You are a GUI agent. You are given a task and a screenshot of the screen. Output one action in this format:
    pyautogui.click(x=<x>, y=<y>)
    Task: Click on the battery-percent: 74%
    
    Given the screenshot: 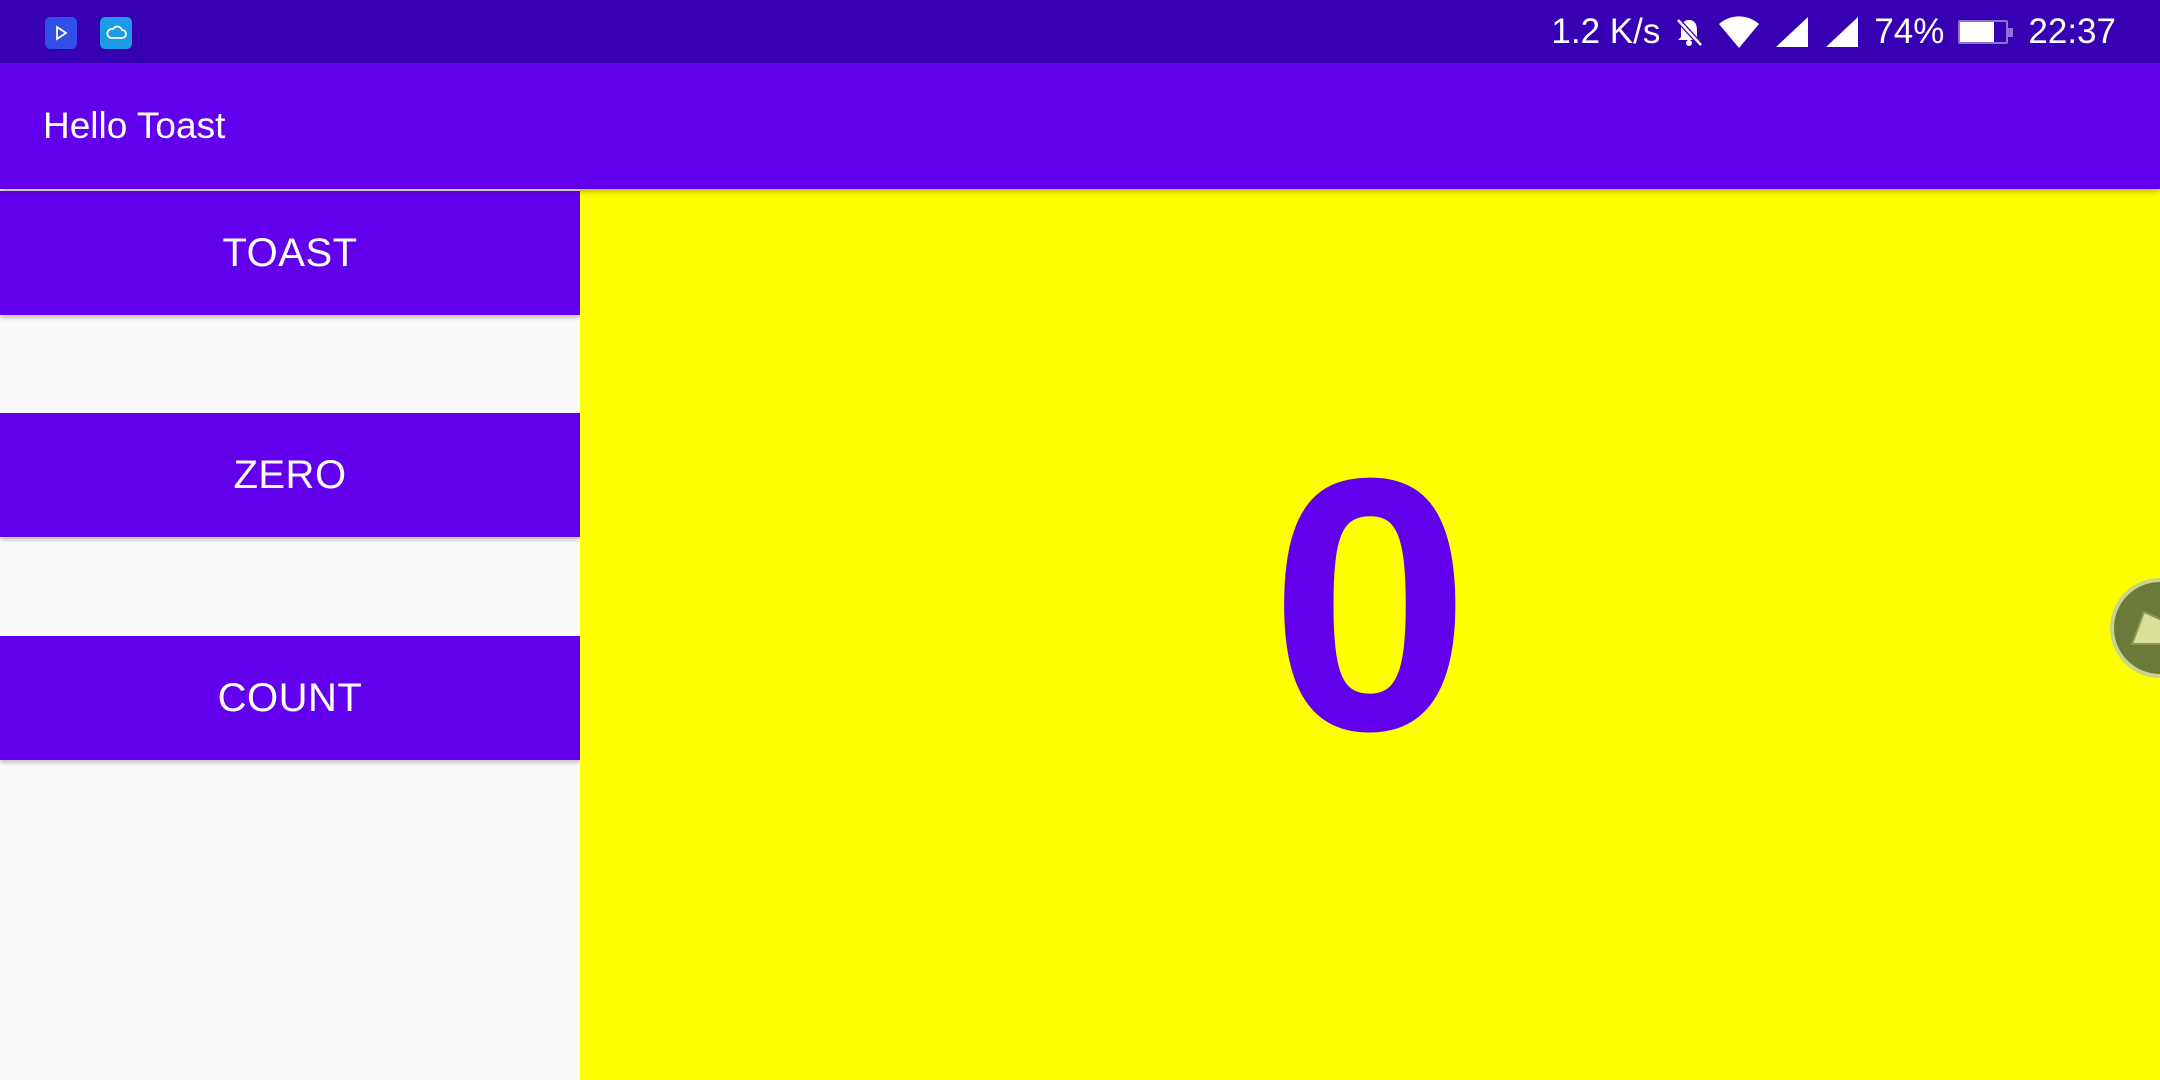 What is the action you would take?
    pyautogui.click(x=1909, y=31)
    